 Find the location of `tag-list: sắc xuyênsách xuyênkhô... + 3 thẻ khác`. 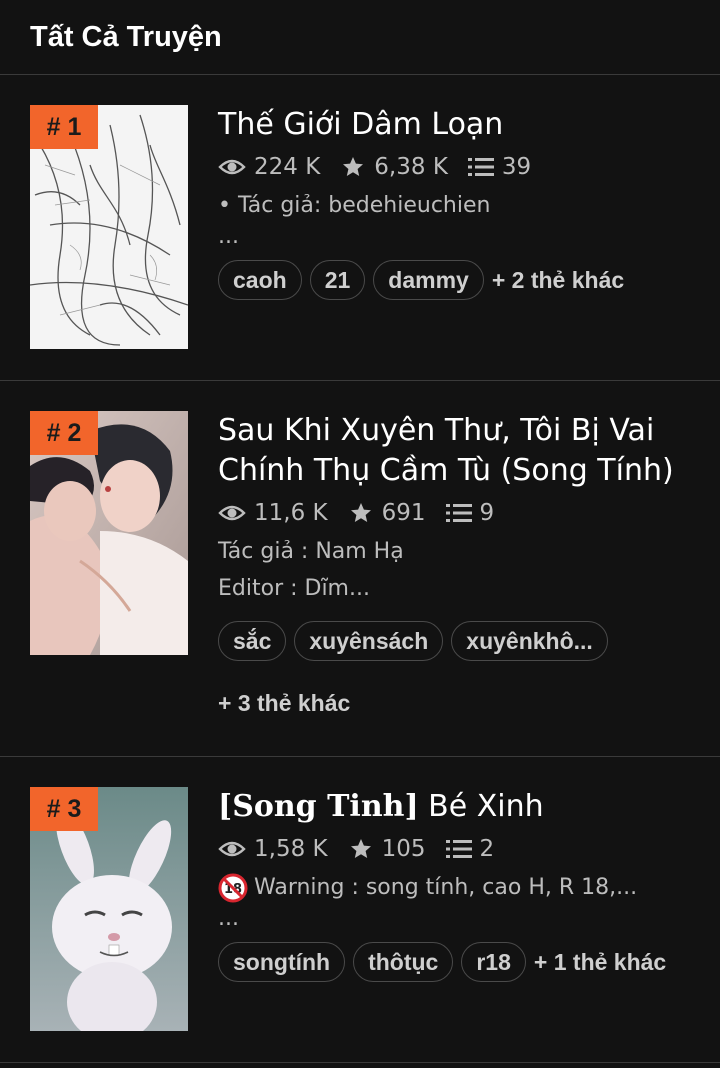

tag-list: sắc xuyênsách xuyênkhô... + 3 thẻ khác is located at coordinates (459, 672).